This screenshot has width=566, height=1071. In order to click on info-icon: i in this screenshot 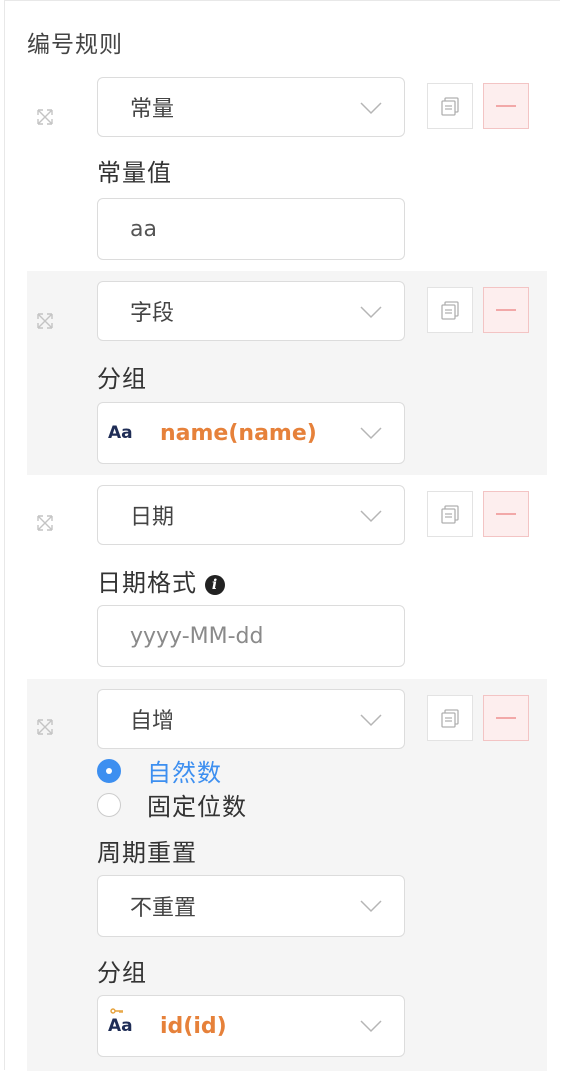, I will do `click(215, 585)`.